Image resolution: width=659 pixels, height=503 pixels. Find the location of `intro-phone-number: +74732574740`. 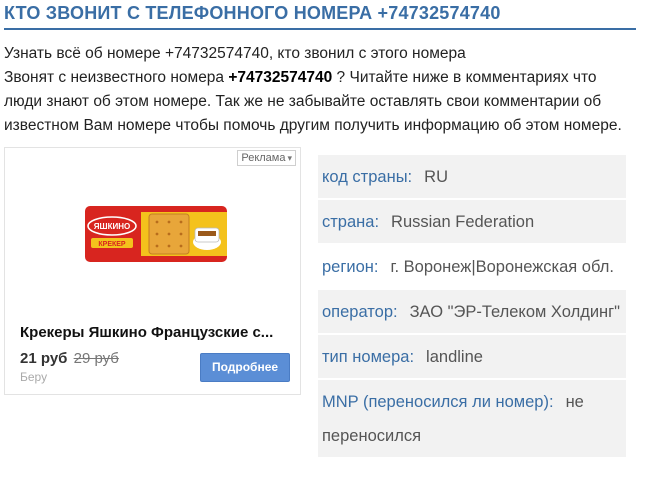

intro-phone-number: +74732574740 is located at coordinates (280, 77).